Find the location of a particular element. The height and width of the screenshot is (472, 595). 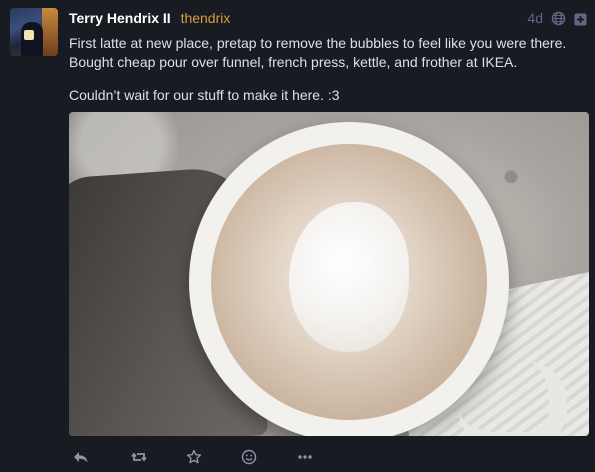

boost-icon is located at coordinates (139, 459).